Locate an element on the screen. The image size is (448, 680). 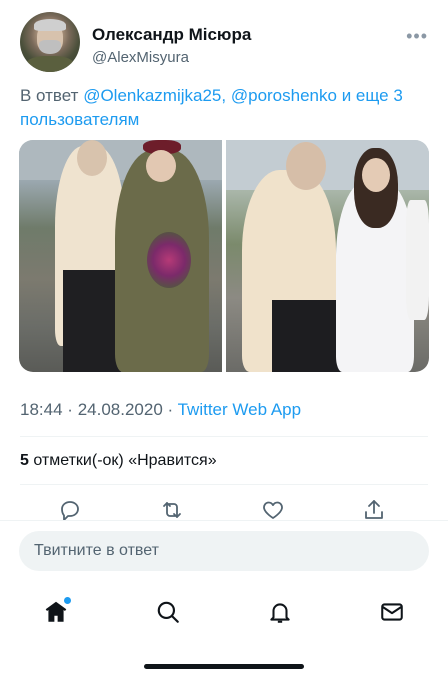
users-link: пользователям is located at coordinates (79, 119).